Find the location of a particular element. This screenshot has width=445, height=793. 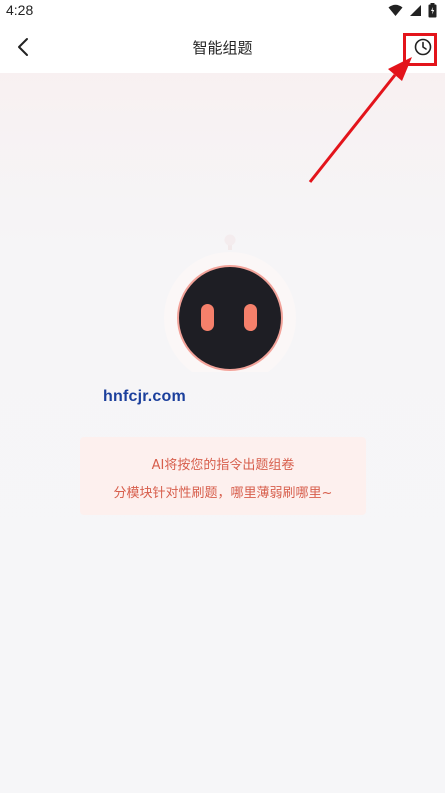

annotation-arrow is located at coordinates (360, 120).